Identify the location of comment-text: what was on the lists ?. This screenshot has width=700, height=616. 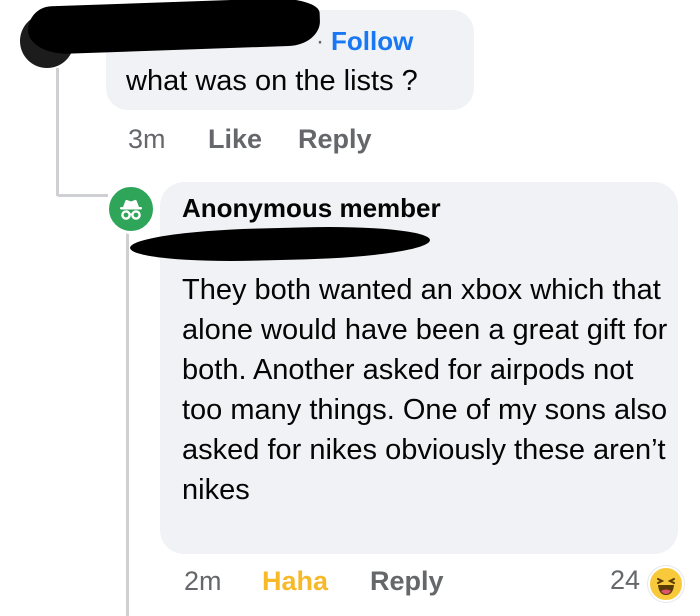
(272, 81).